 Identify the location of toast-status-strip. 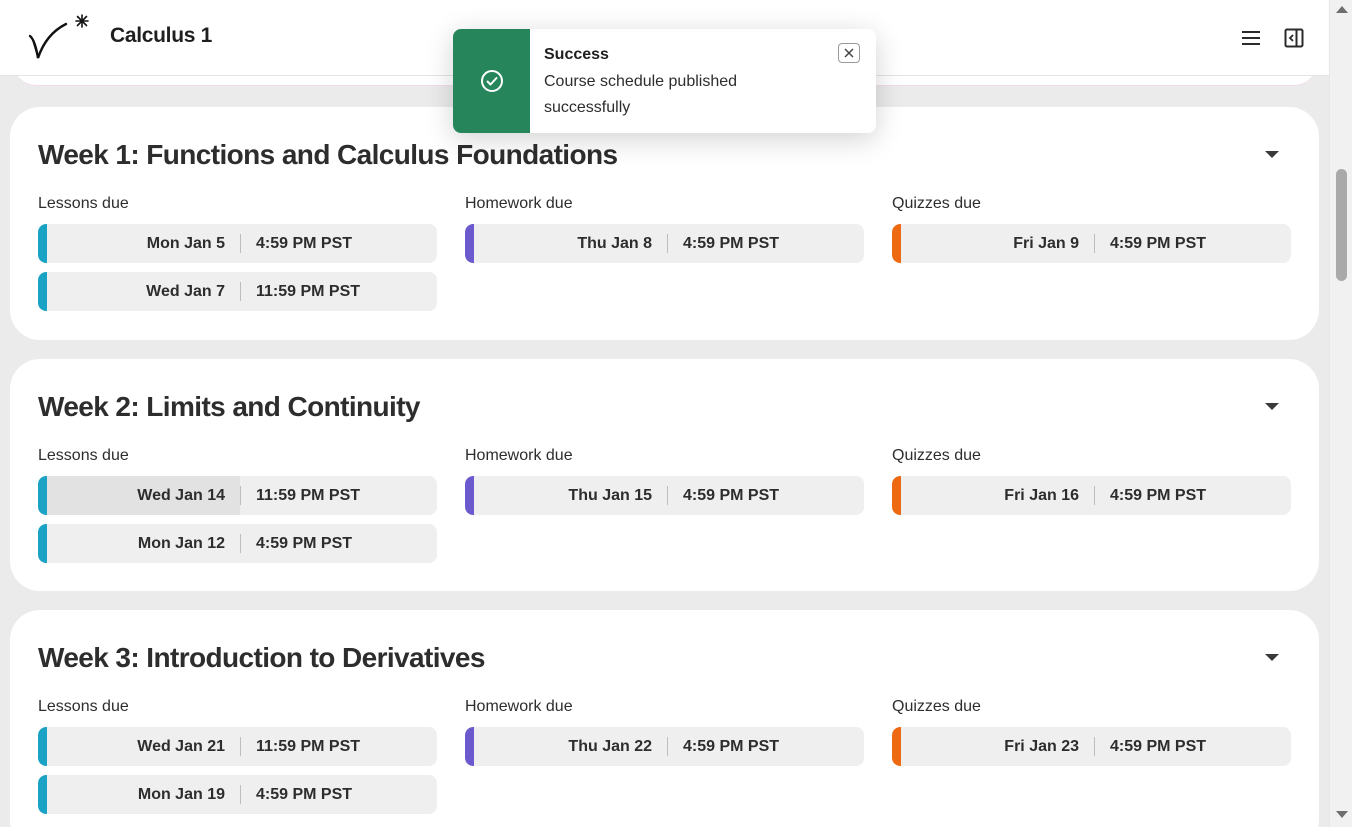
(491, 81).